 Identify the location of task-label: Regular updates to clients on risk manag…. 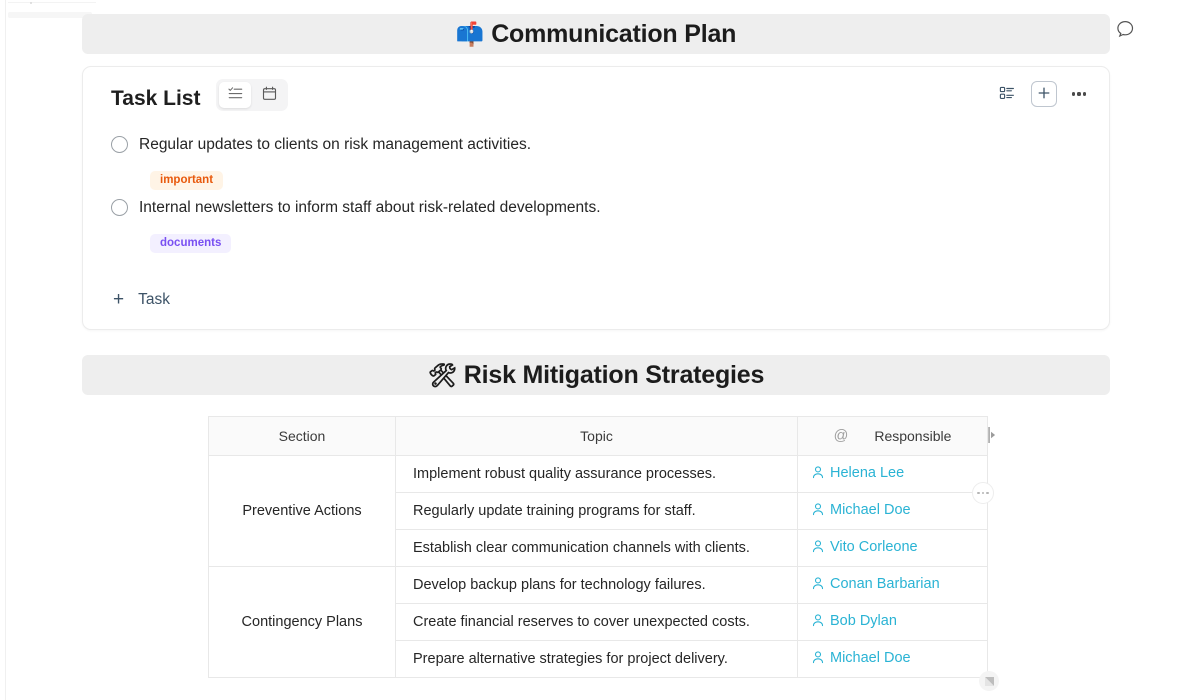
(335, 144).